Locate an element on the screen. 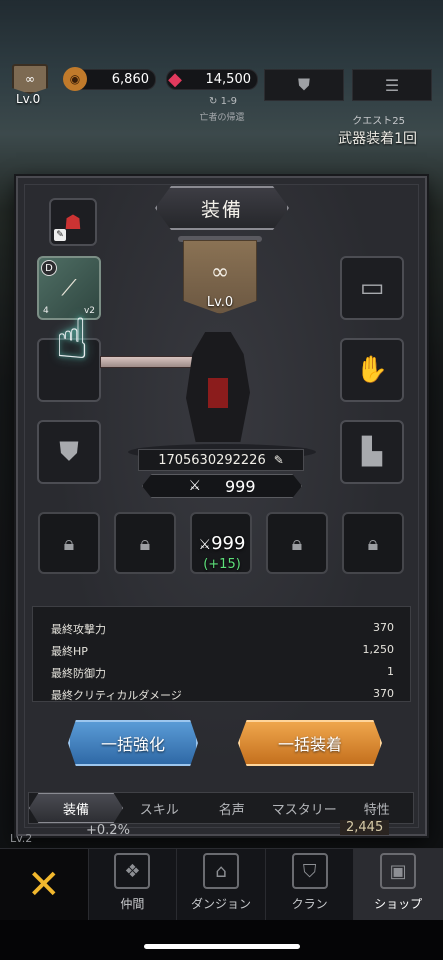 The width and height of the screenshot is (443, 960). edit-icon: ✎ is located at coordinates (60, 235).